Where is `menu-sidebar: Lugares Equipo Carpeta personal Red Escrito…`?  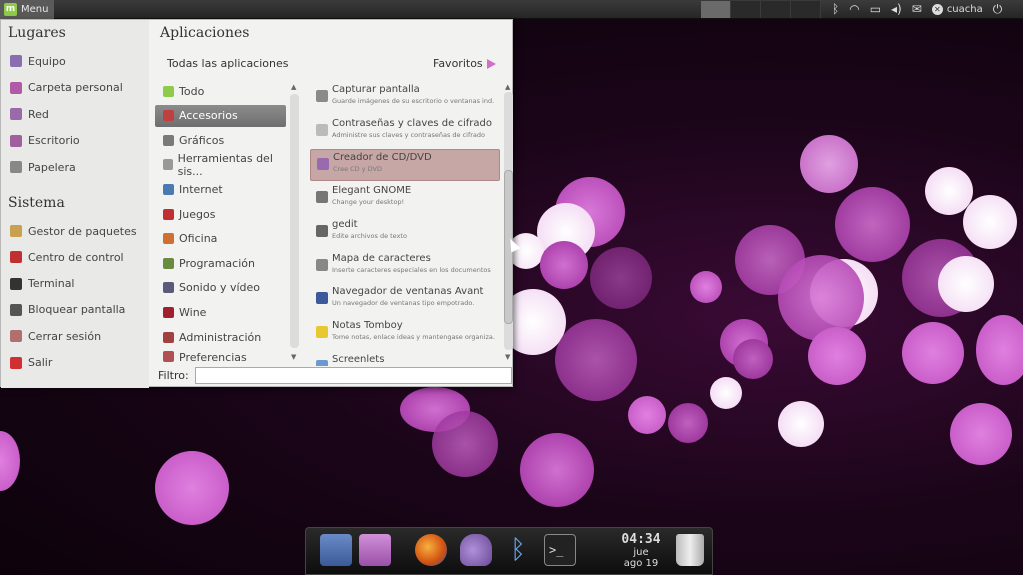 menu-sidebar: Lugares Equipo Carpeta personal Red Escrito… is located at coordinates (75, 204).